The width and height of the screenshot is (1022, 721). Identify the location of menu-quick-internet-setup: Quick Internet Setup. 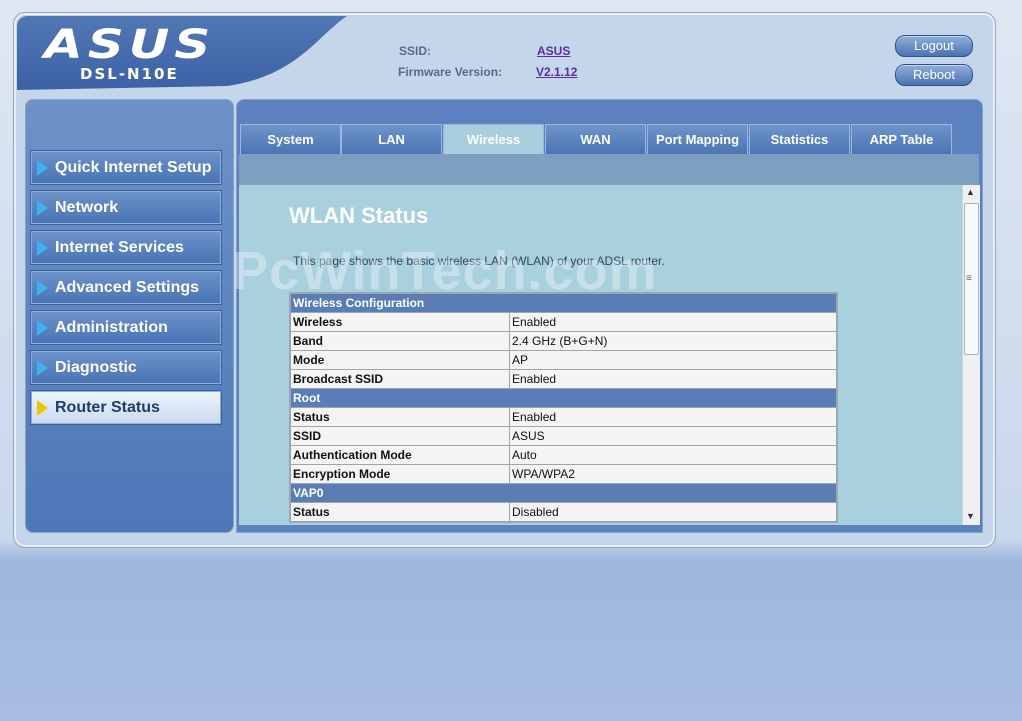
(126, 167).